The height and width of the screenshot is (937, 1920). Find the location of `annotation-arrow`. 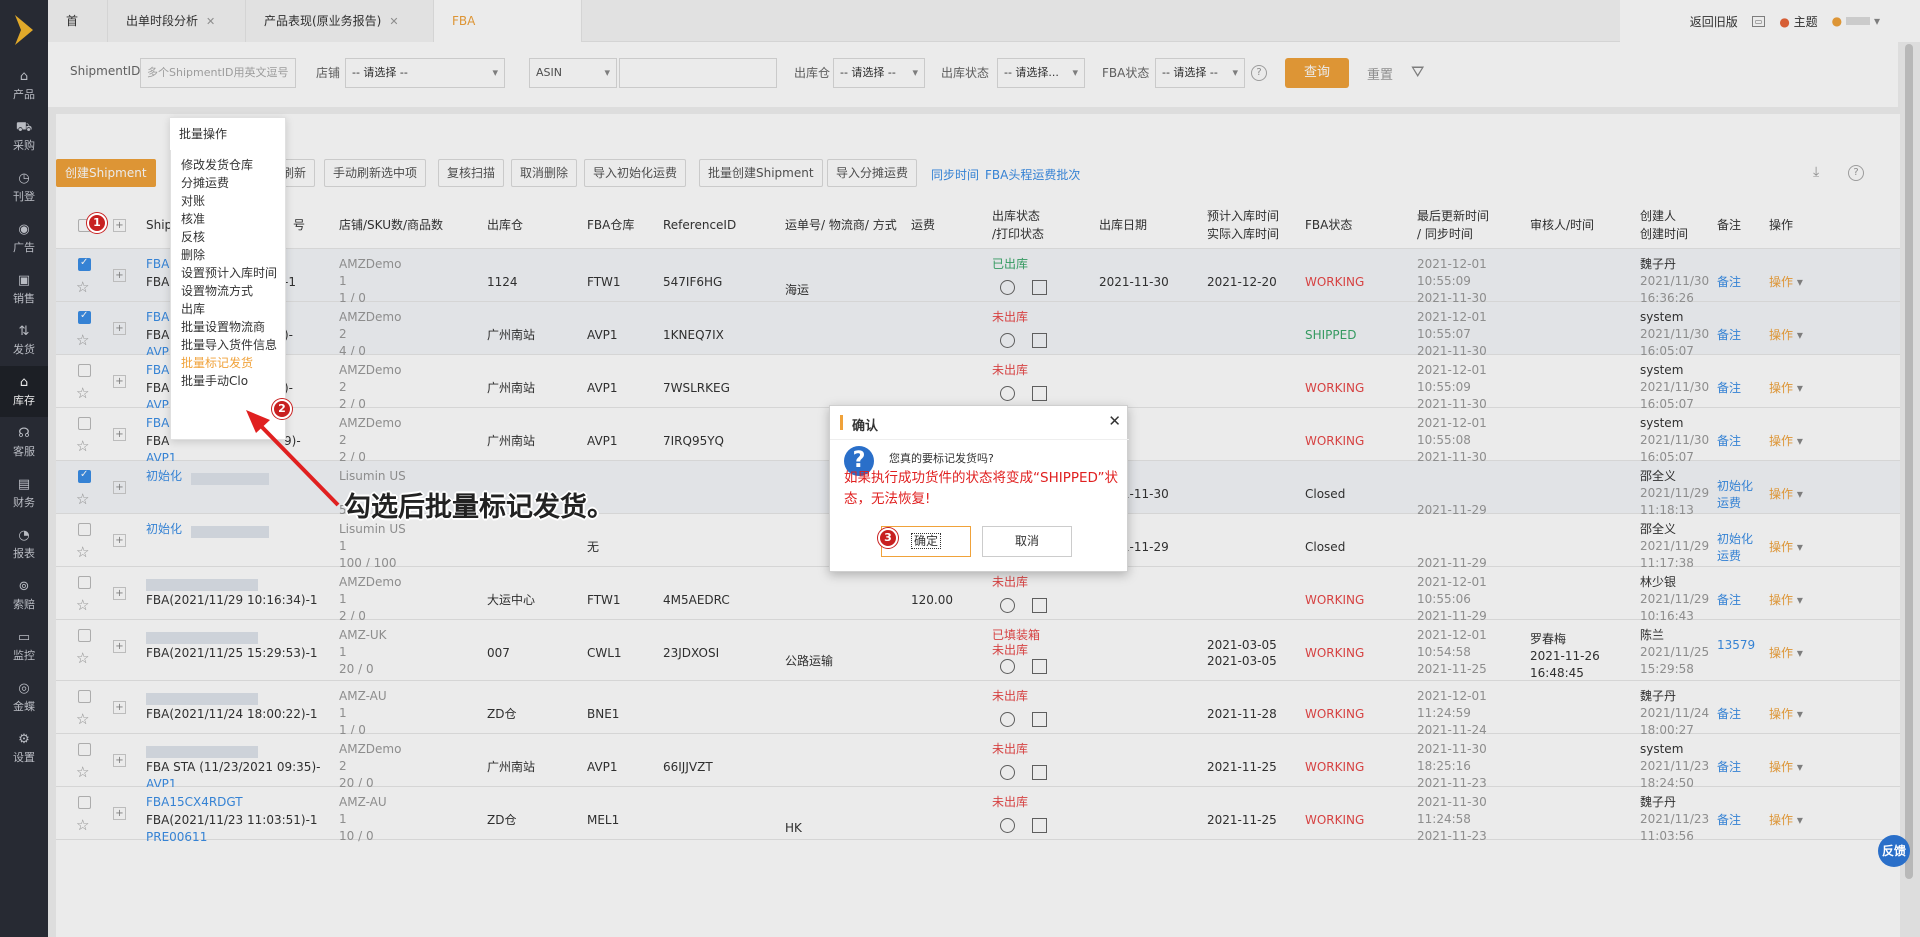

annotation-arrow is located at coordinates (293, 458).